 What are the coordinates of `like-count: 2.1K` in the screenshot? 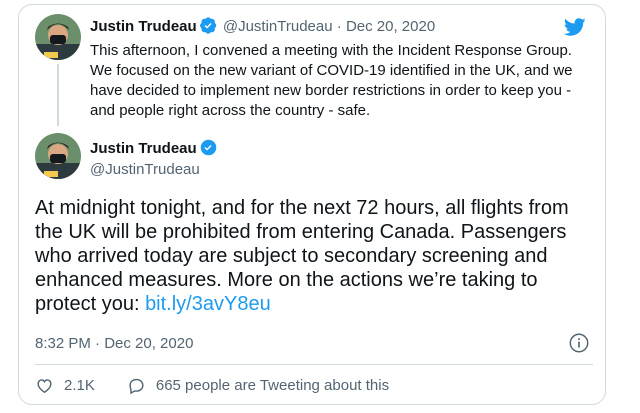 It's located at (79, 385).